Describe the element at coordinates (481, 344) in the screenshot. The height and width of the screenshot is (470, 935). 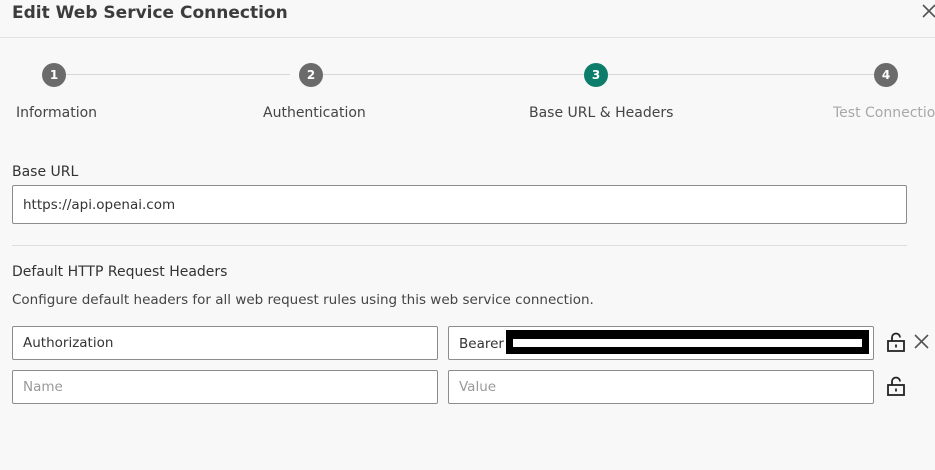
I see `header-value-text: Bearer` at that location.